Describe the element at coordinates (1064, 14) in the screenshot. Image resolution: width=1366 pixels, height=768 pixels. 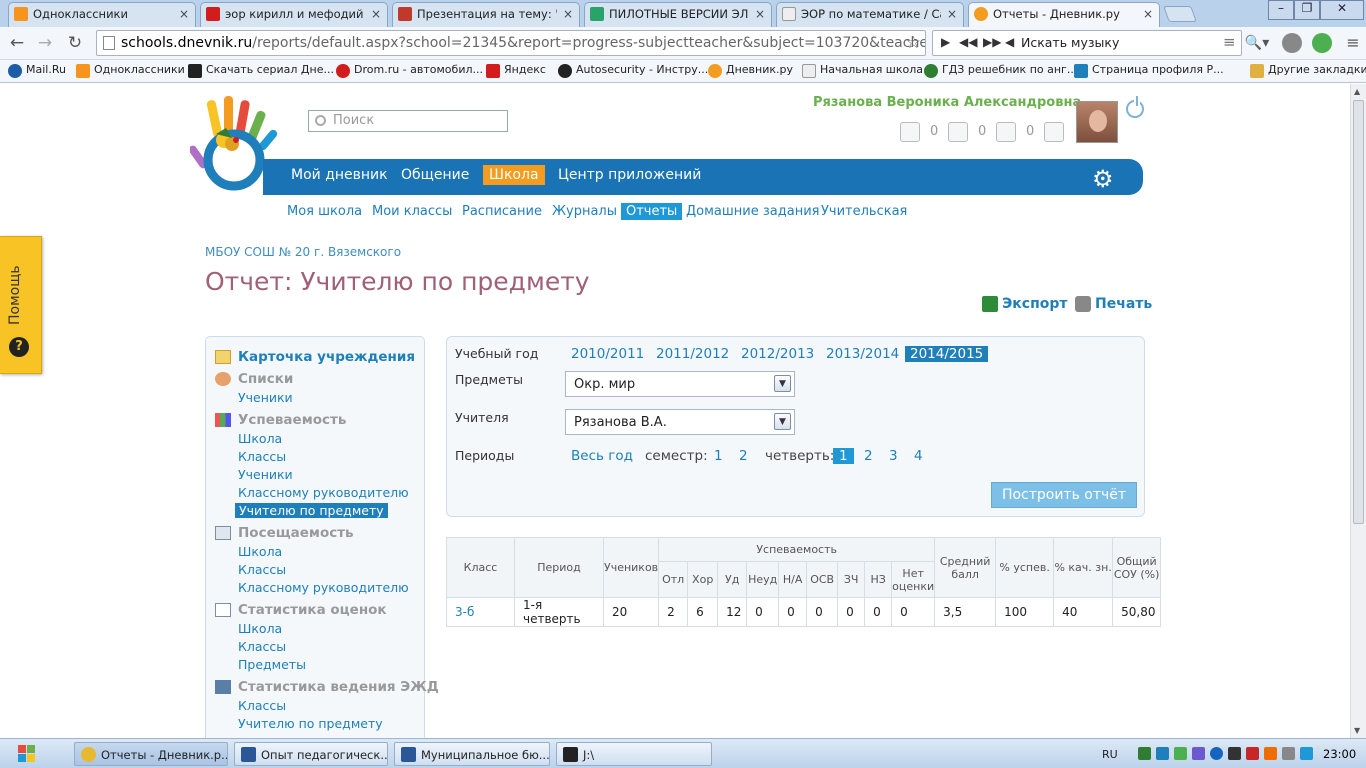
I see `browser-tab-active: Отчеты - Дневник.ру ×` at that location.